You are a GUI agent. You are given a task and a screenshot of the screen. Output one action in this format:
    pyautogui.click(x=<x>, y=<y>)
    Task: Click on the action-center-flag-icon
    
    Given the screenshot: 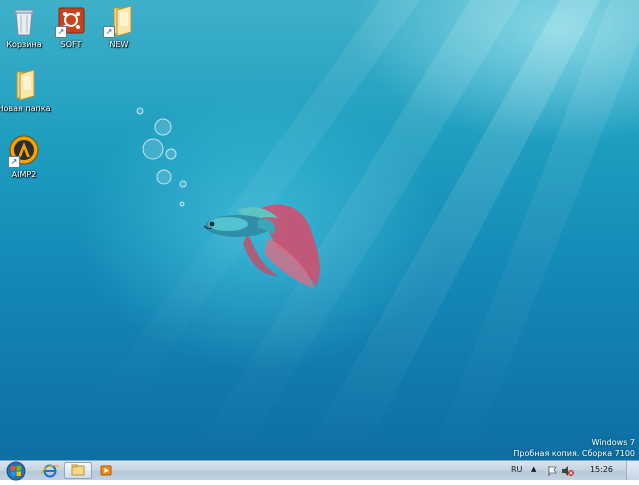 What is the action you would take?
    pyautogui.click(x=552, y=471)
    